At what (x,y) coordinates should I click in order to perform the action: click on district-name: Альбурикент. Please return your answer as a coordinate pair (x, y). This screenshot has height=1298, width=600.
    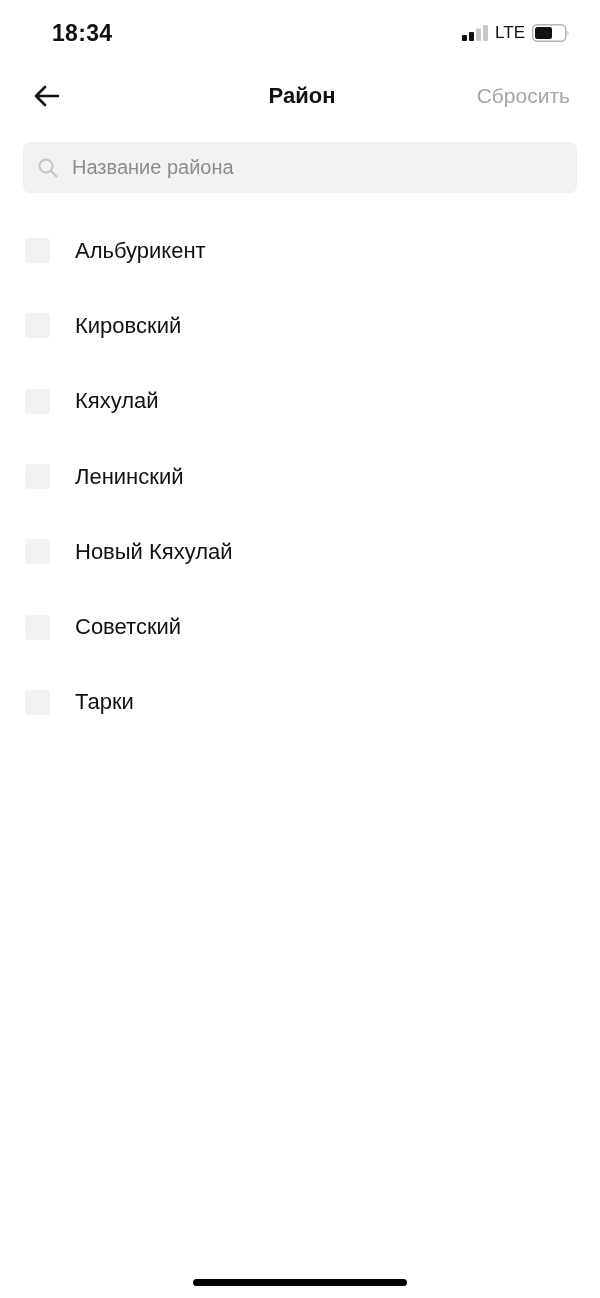
    Looking at the image, I should click on (140, 250).